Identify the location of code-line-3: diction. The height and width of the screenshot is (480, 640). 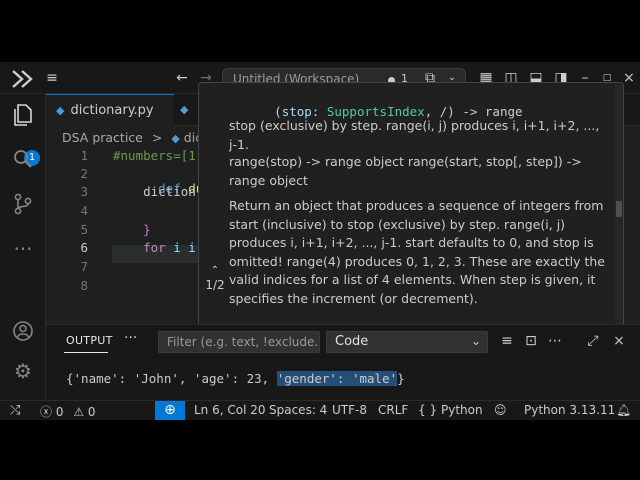
(154, 191).